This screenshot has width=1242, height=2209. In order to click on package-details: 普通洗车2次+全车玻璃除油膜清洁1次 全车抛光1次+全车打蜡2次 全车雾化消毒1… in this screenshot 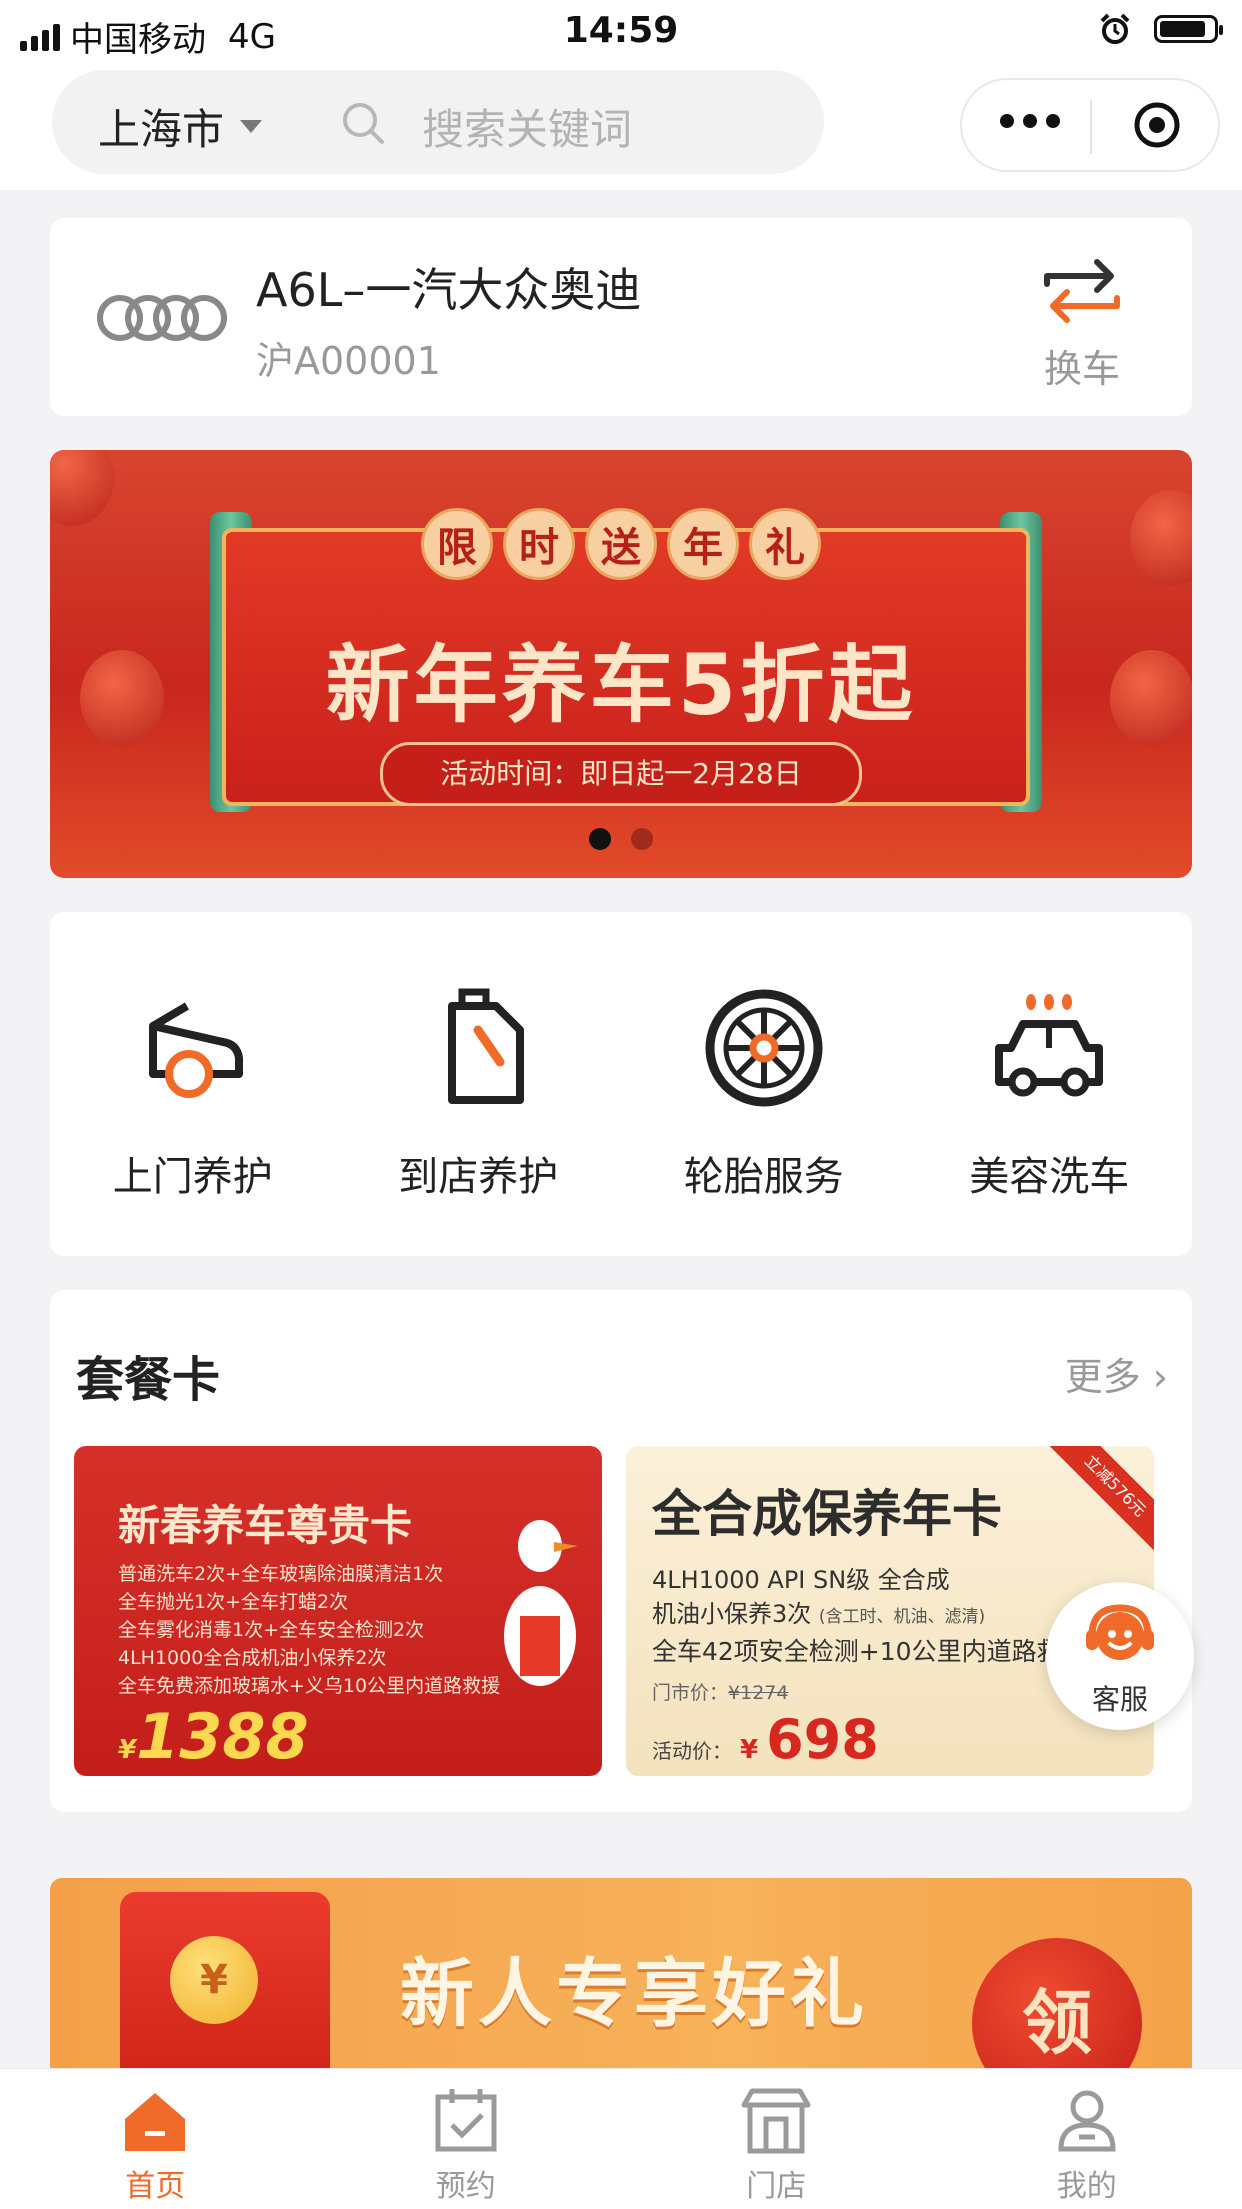, I will do `click(309, 1630)`.